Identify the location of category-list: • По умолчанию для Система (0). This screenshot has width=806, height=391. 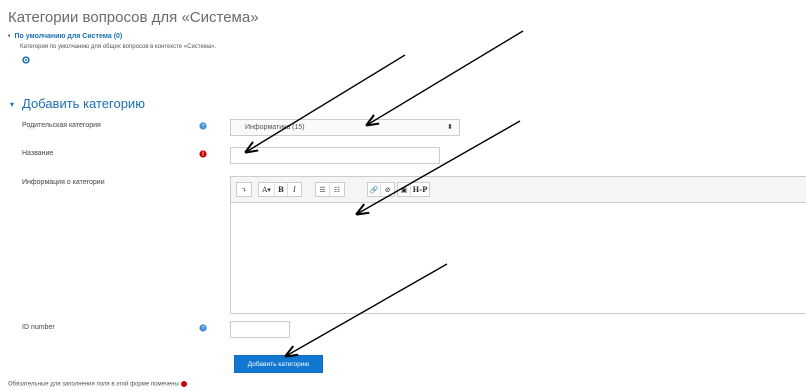
(65, 36).